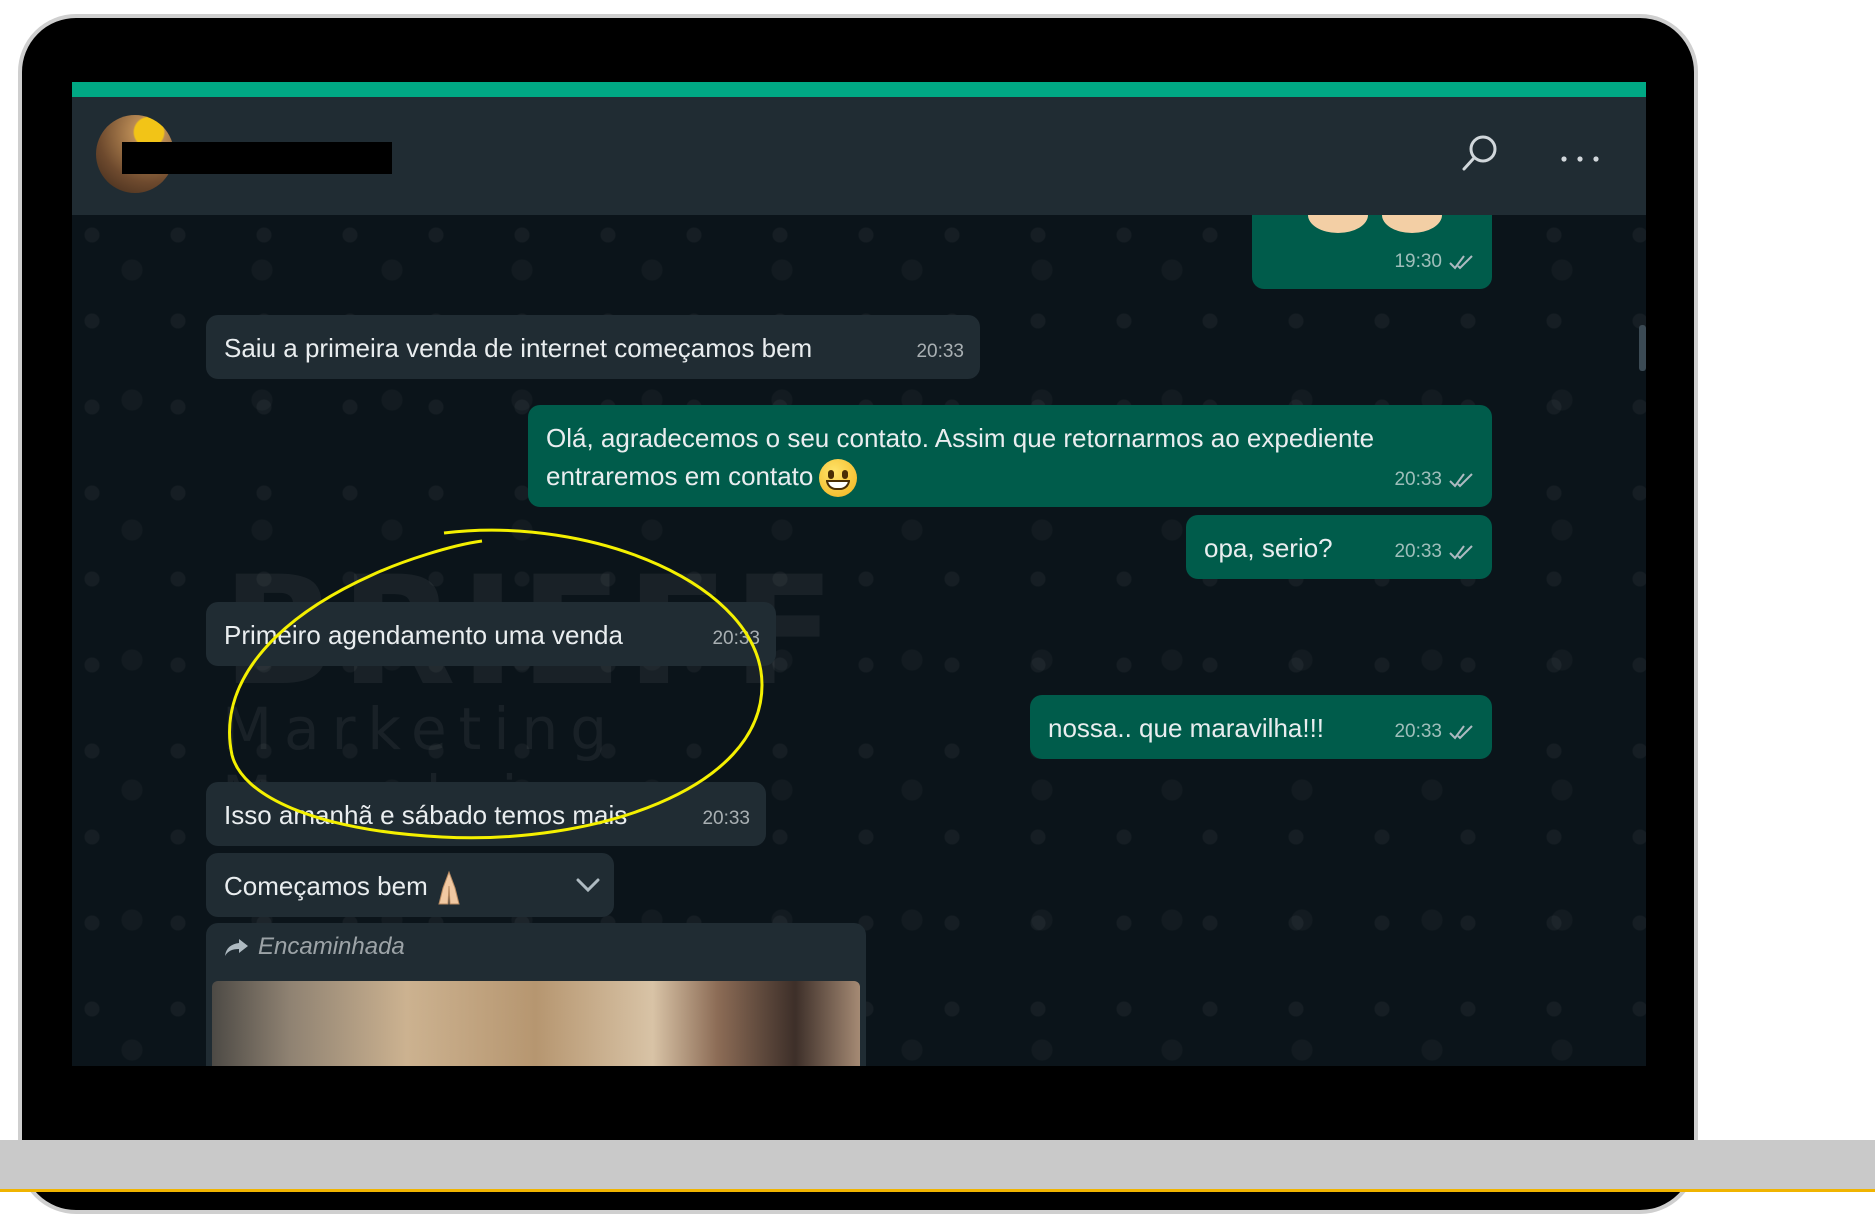 Image resolution: width=1875 pixels, height=1214 pixels. I want to click on message-time: 19:30, so click(1418, 261).